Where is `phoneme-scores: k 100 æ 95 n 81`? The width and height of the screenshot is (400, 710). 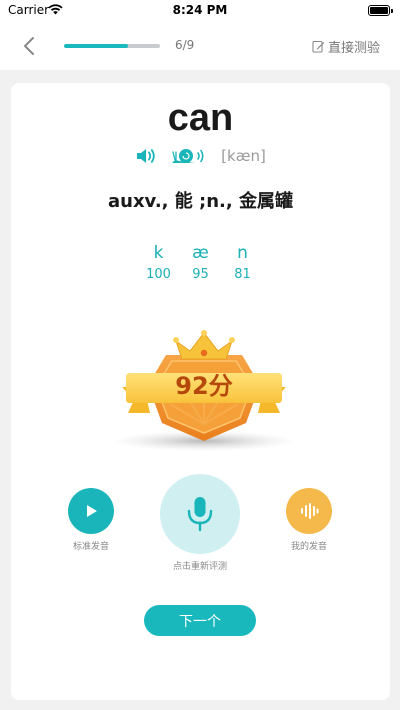
phoneme-scores: k 100 æ 95 n 81 is located at coordinates (200, 262).